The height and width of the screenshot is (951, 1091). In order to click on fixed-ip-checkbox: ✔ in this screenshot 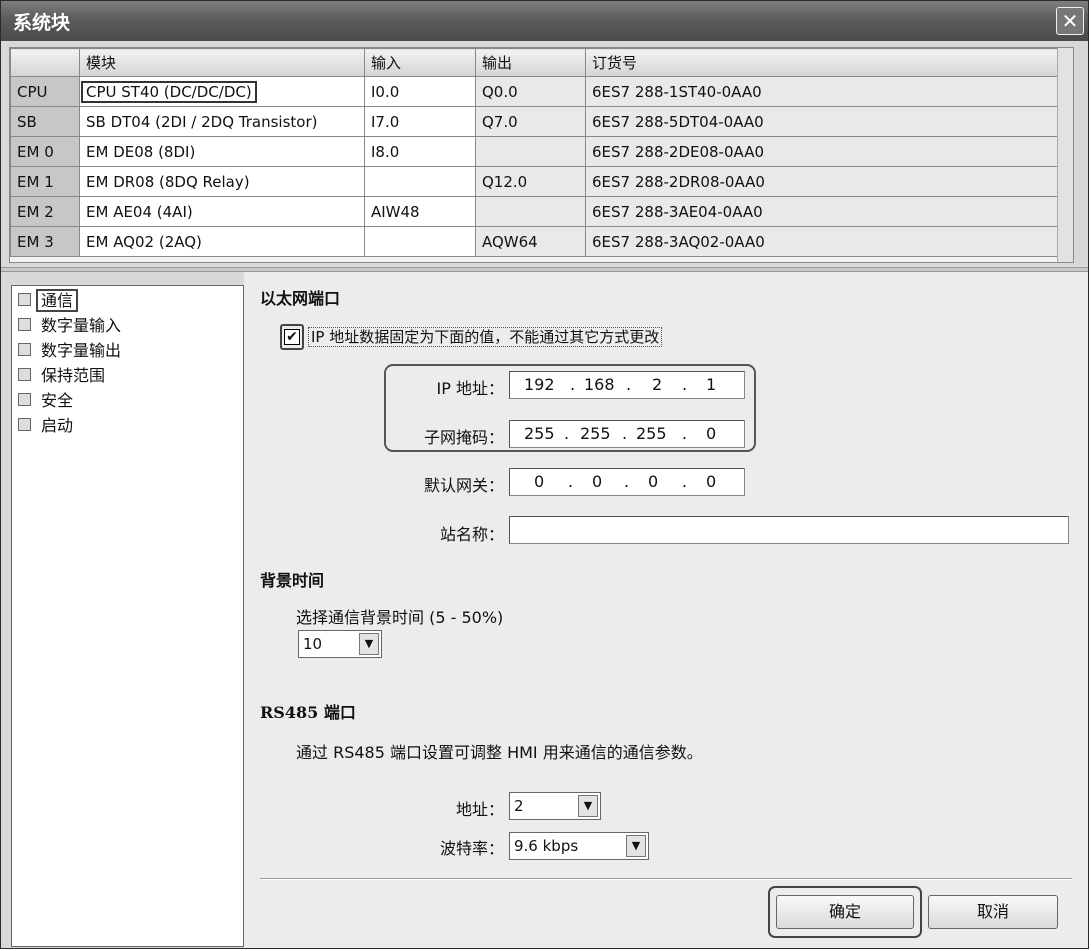, I will do `click(292, 336)`.